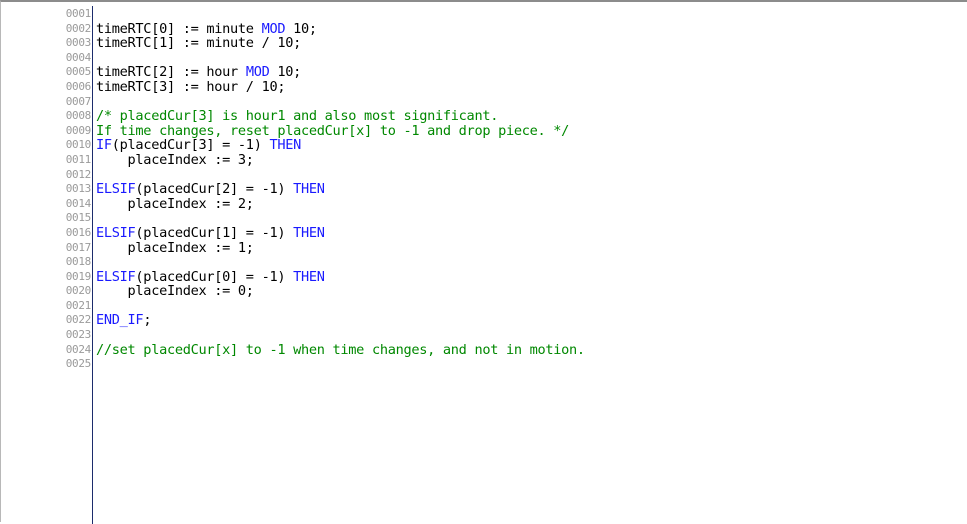 The height and width of the screenshot is (524, 967). What do you see at coordinates (484, 306) in the screenshot?
I see `code-line: 0021` at bounding box center [484, 306].